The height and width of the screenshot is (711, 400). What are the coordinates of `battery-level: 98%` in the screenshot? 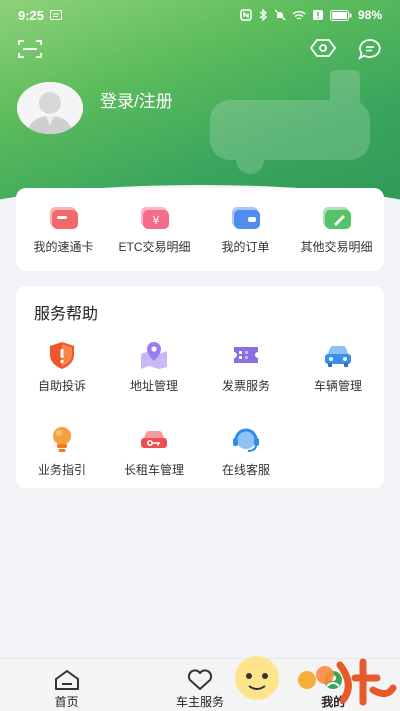 It's located at (369, 15).